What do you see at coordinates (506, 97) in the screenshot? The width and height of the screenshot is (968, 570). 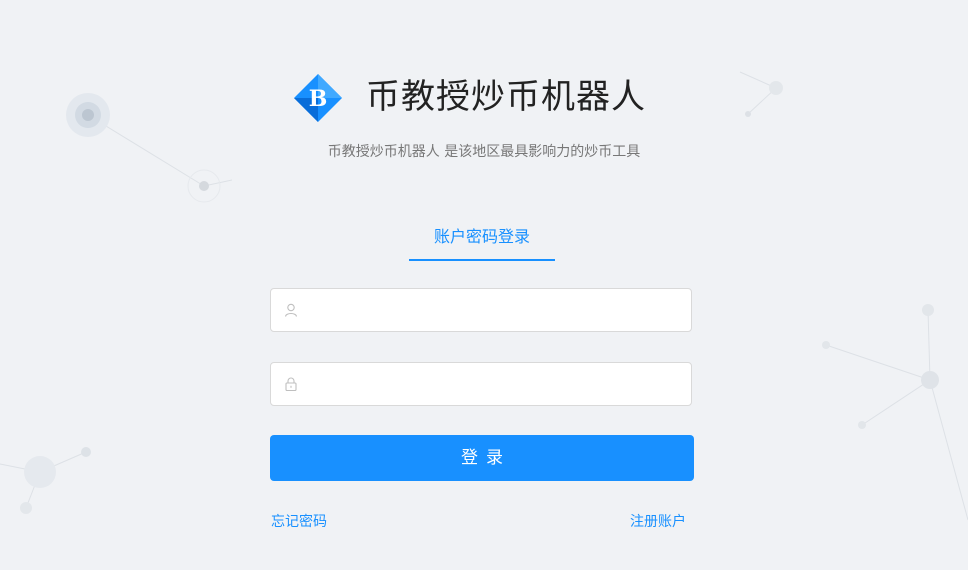 I see `app-title: 币教授炒币机器人` at bounding box center [506, 97].